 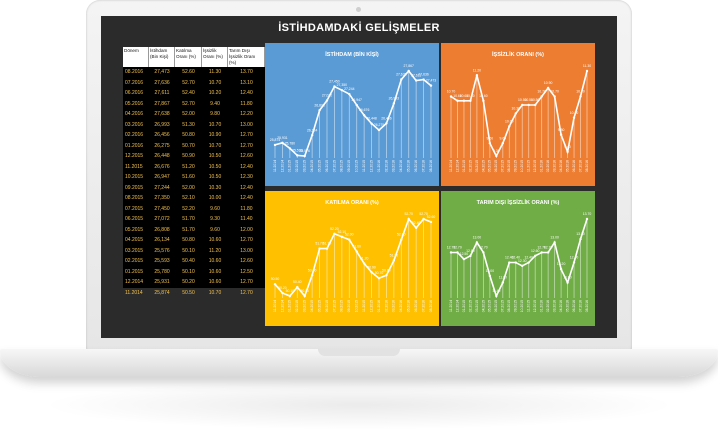 I want to click on table-row: 08.2015 27,350 52.10 10.00 12.40, so click(x=194, y=198).